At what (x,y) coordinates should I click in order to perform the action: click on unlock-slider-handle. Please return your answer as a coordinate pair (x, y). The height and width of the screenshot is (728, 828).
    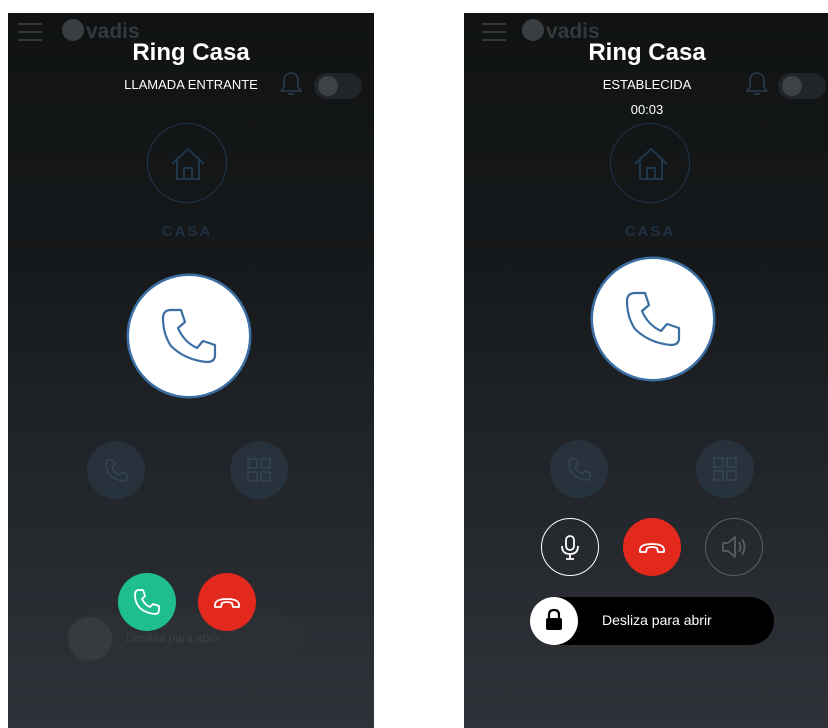
    Looking at the image, I should click on (554, 621).